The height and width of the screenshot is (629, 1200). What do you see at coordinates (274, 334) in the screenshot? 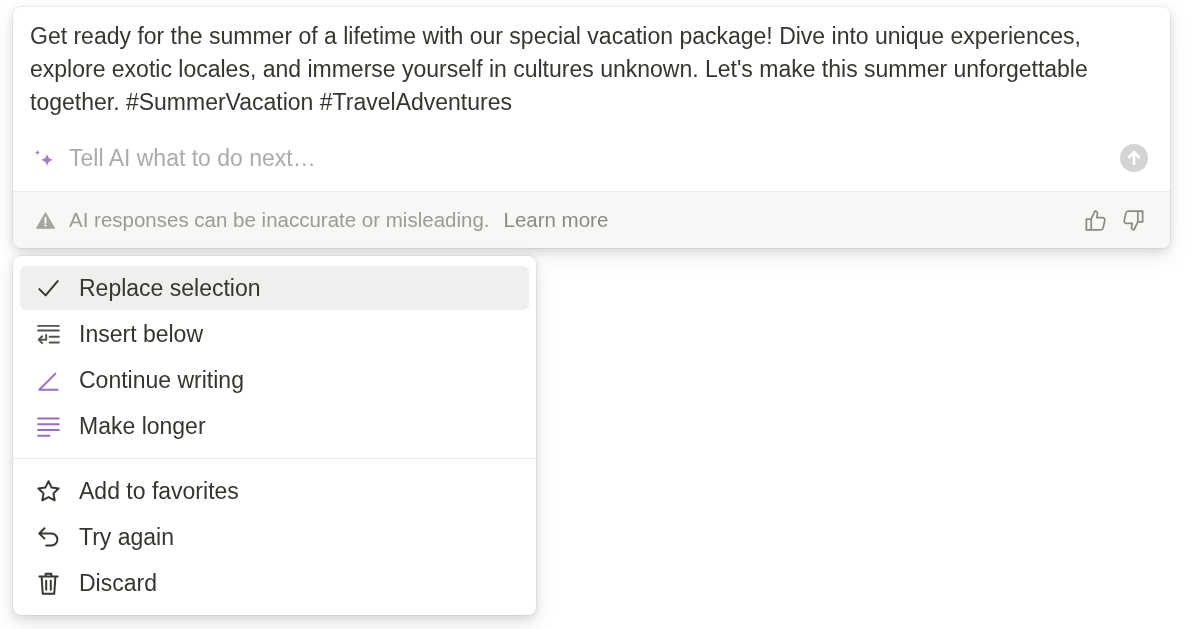
I see `menu-item: Insert below` at bounding box center [274, 334].